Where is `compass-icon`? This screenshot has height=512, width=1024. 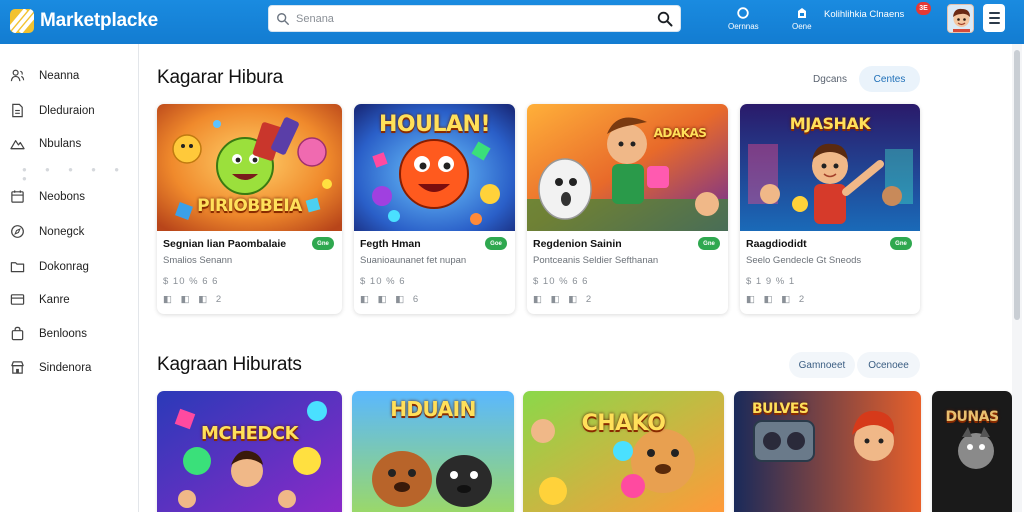 compass-icon is located at coordinates (17, 231).